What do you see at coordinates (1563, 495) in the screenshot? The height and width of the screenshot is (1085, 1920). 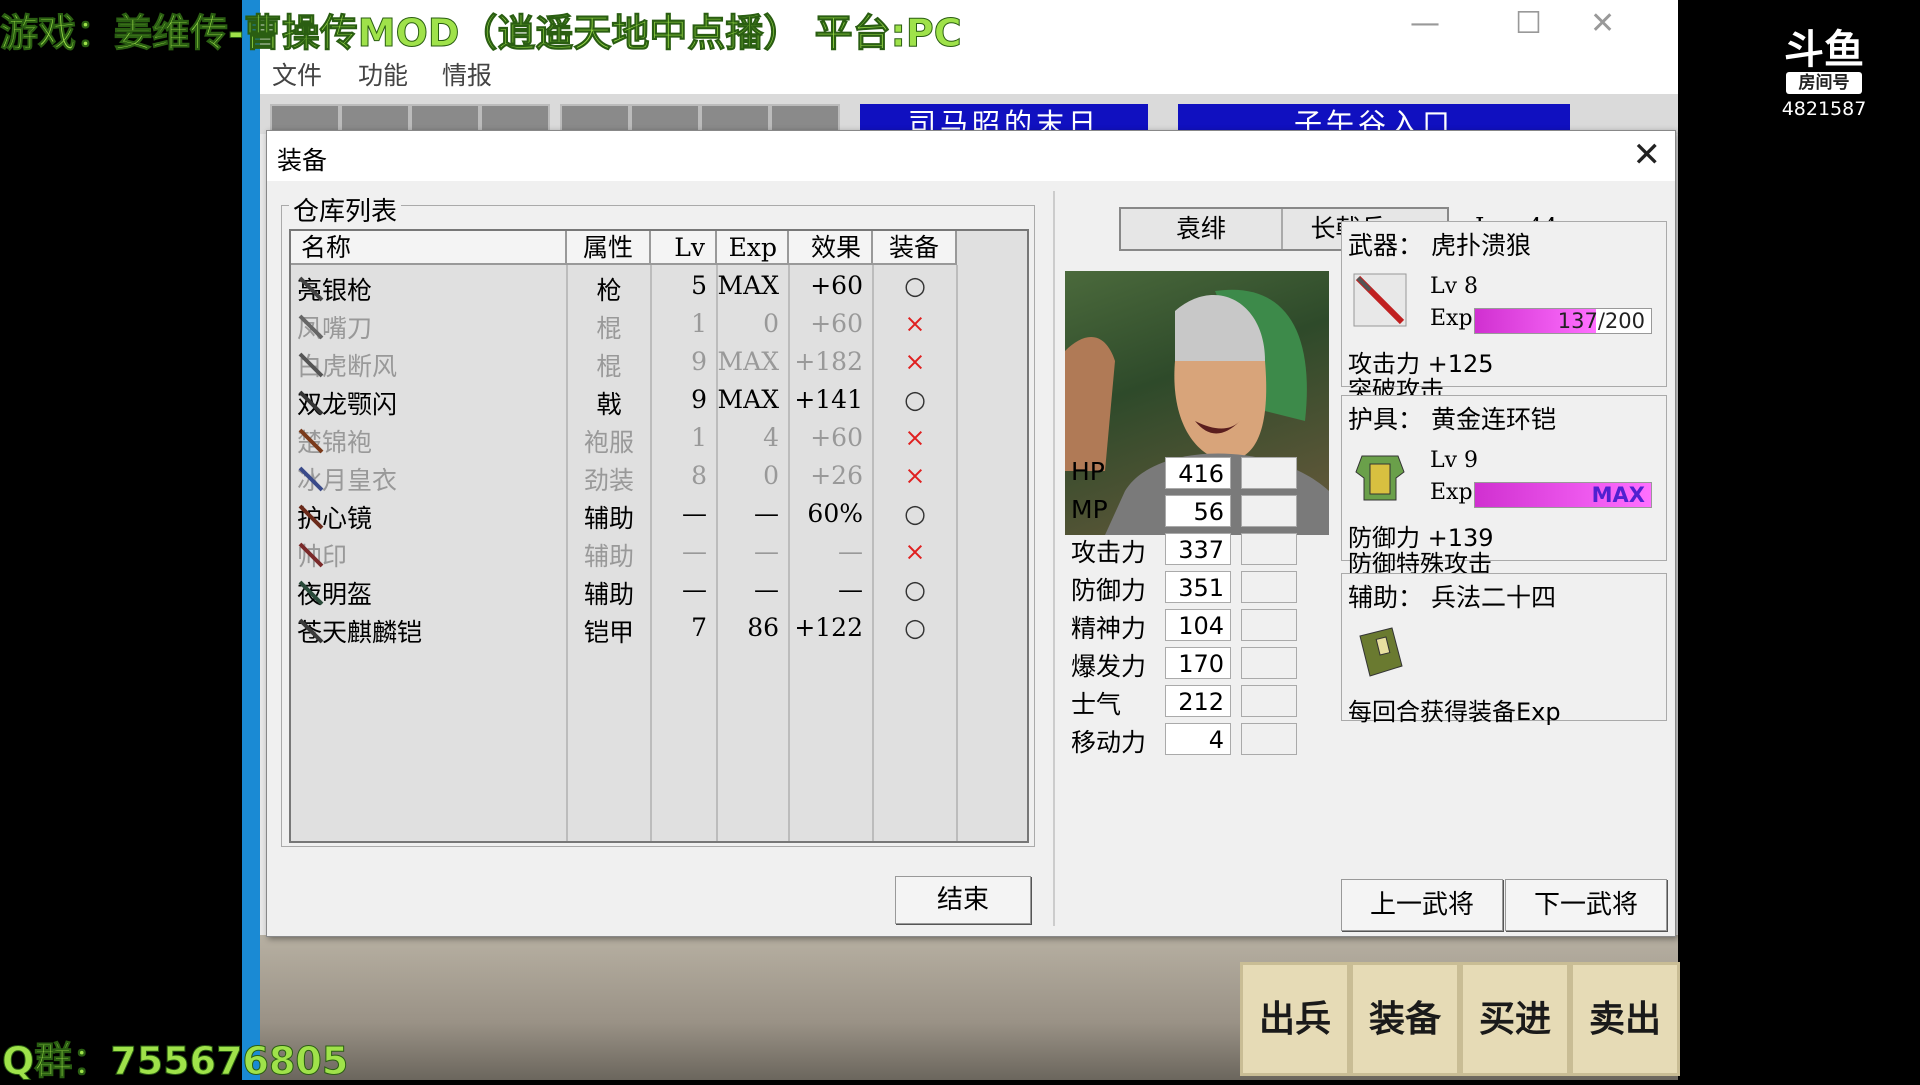 I see `armor-exp-bar: MAX` at bounding box center [1563, 495].